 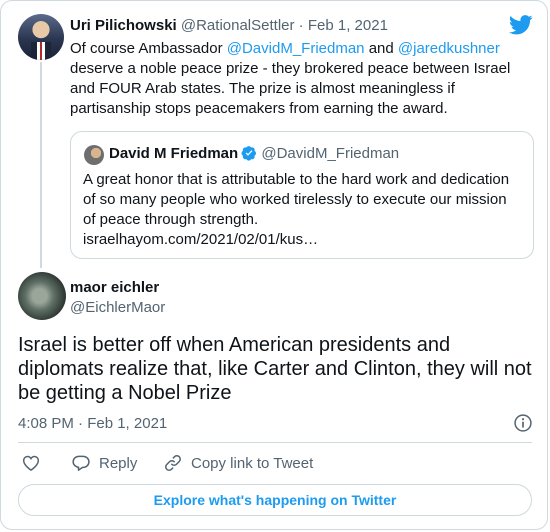 I want to click on heart-icon, so click(x=31, y=463).